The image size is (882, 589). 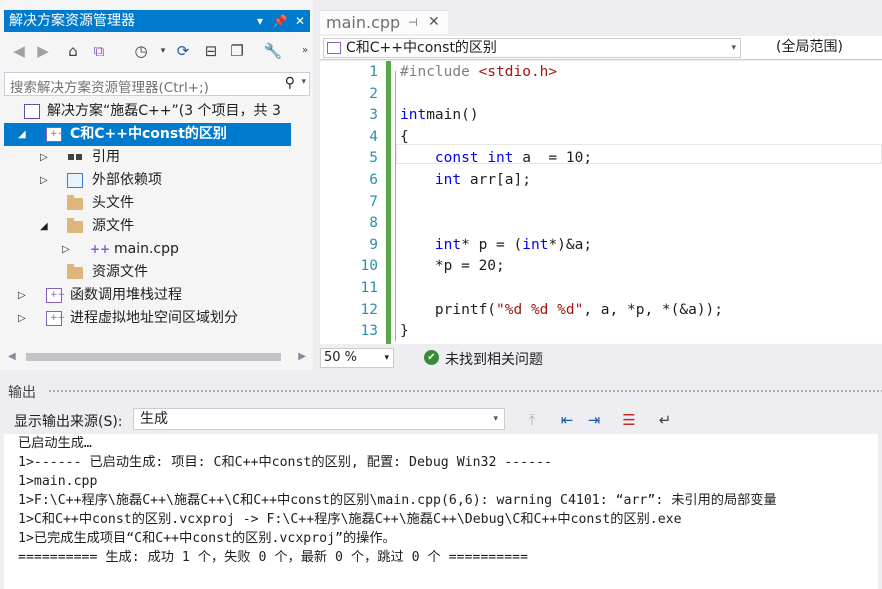 I want to click on close-icon: ✕, so click(x=300, y=21).